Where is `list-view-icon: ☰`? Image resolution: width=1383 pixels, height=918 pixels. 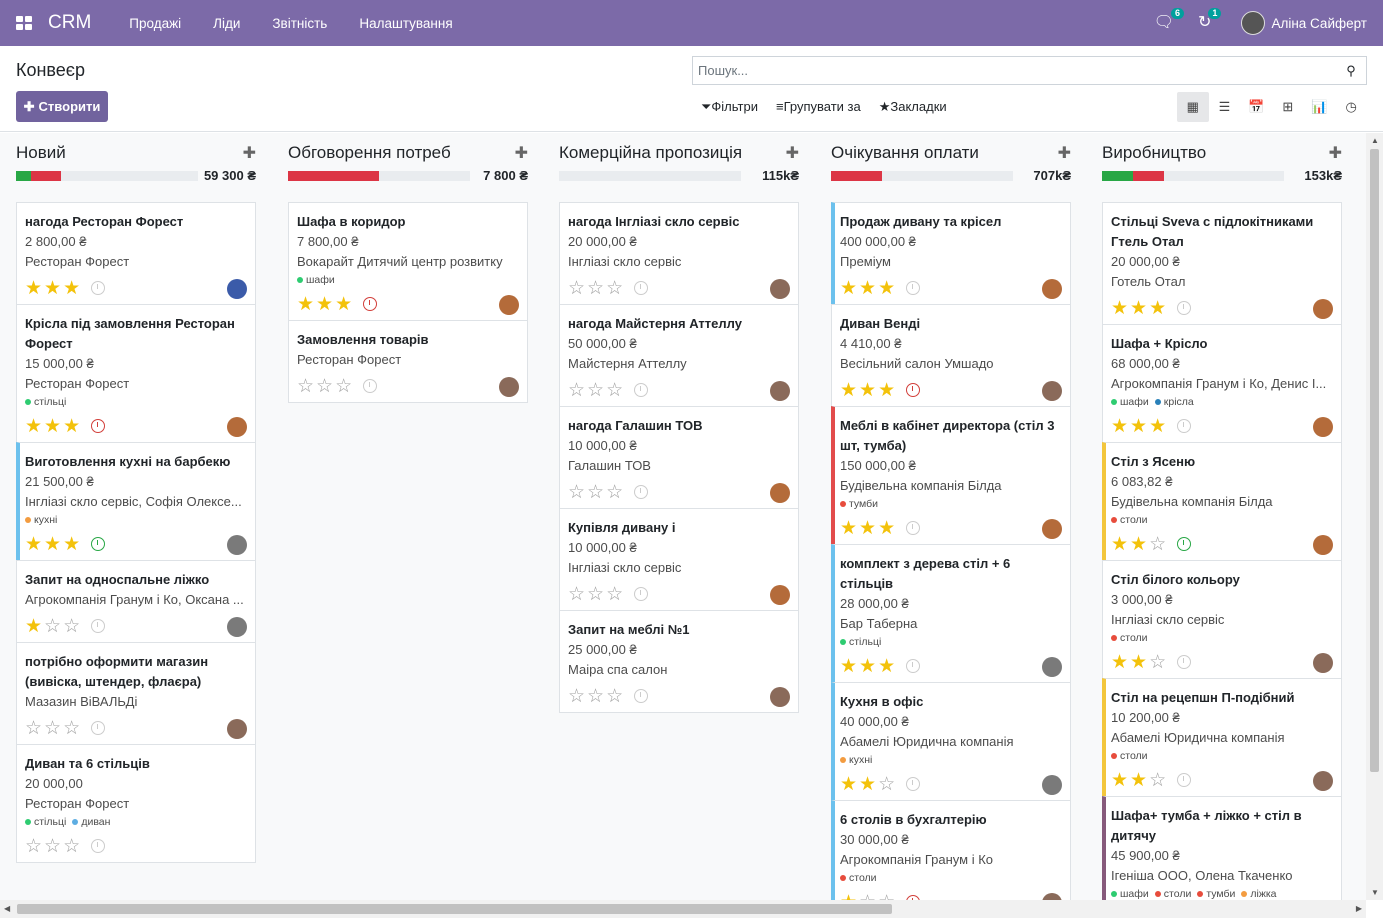 list-view-icon: ☰ is located at coordinates (1225, 107).